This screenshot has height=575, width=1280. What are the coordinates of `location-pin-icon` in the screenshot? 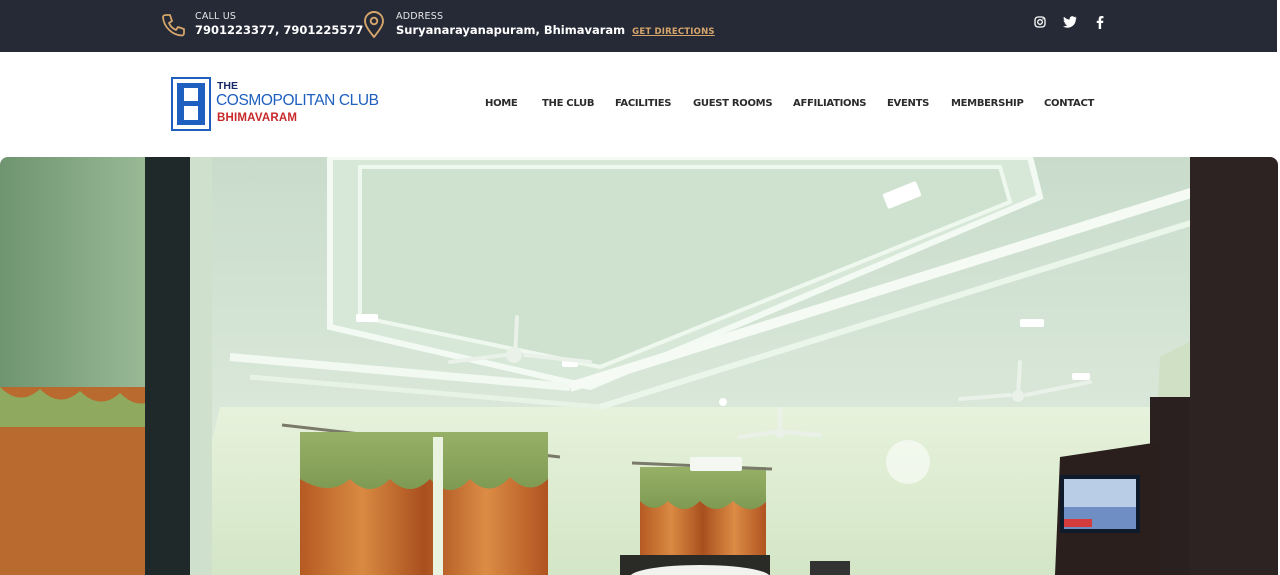 It's located at (374, 25).